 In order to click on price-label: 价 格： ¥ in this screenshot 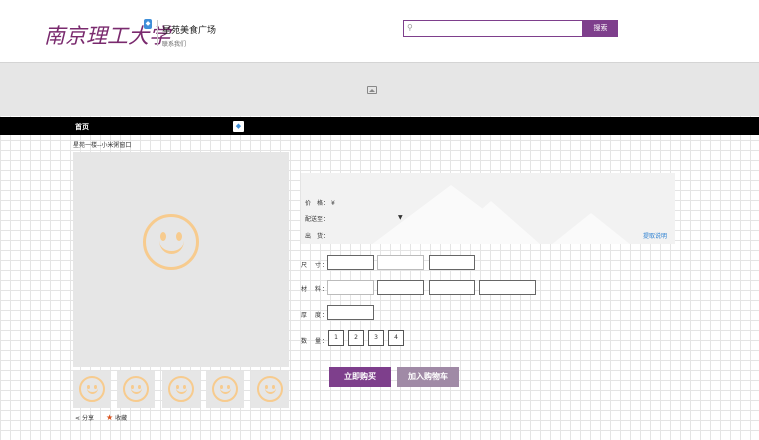, I will do `click(320, 203)`.